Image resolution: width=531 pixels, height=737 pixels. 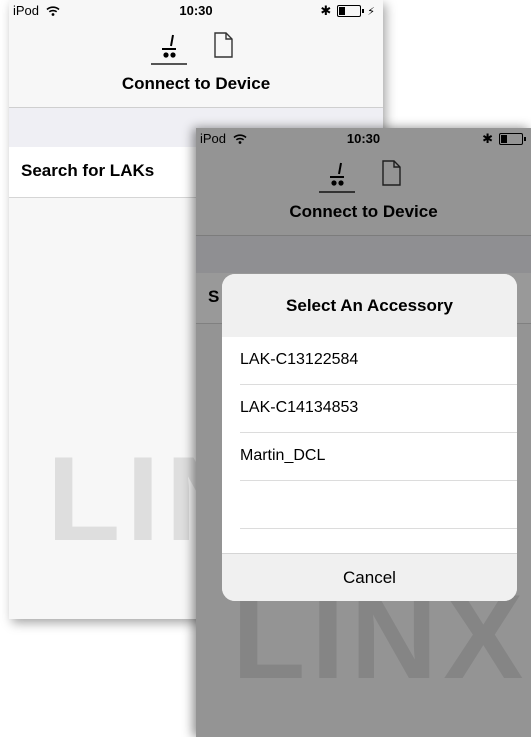 What do you see at coordinates (196, 47) in the screenshot?
I see `tab-icons` at bounding box center [196, 47].